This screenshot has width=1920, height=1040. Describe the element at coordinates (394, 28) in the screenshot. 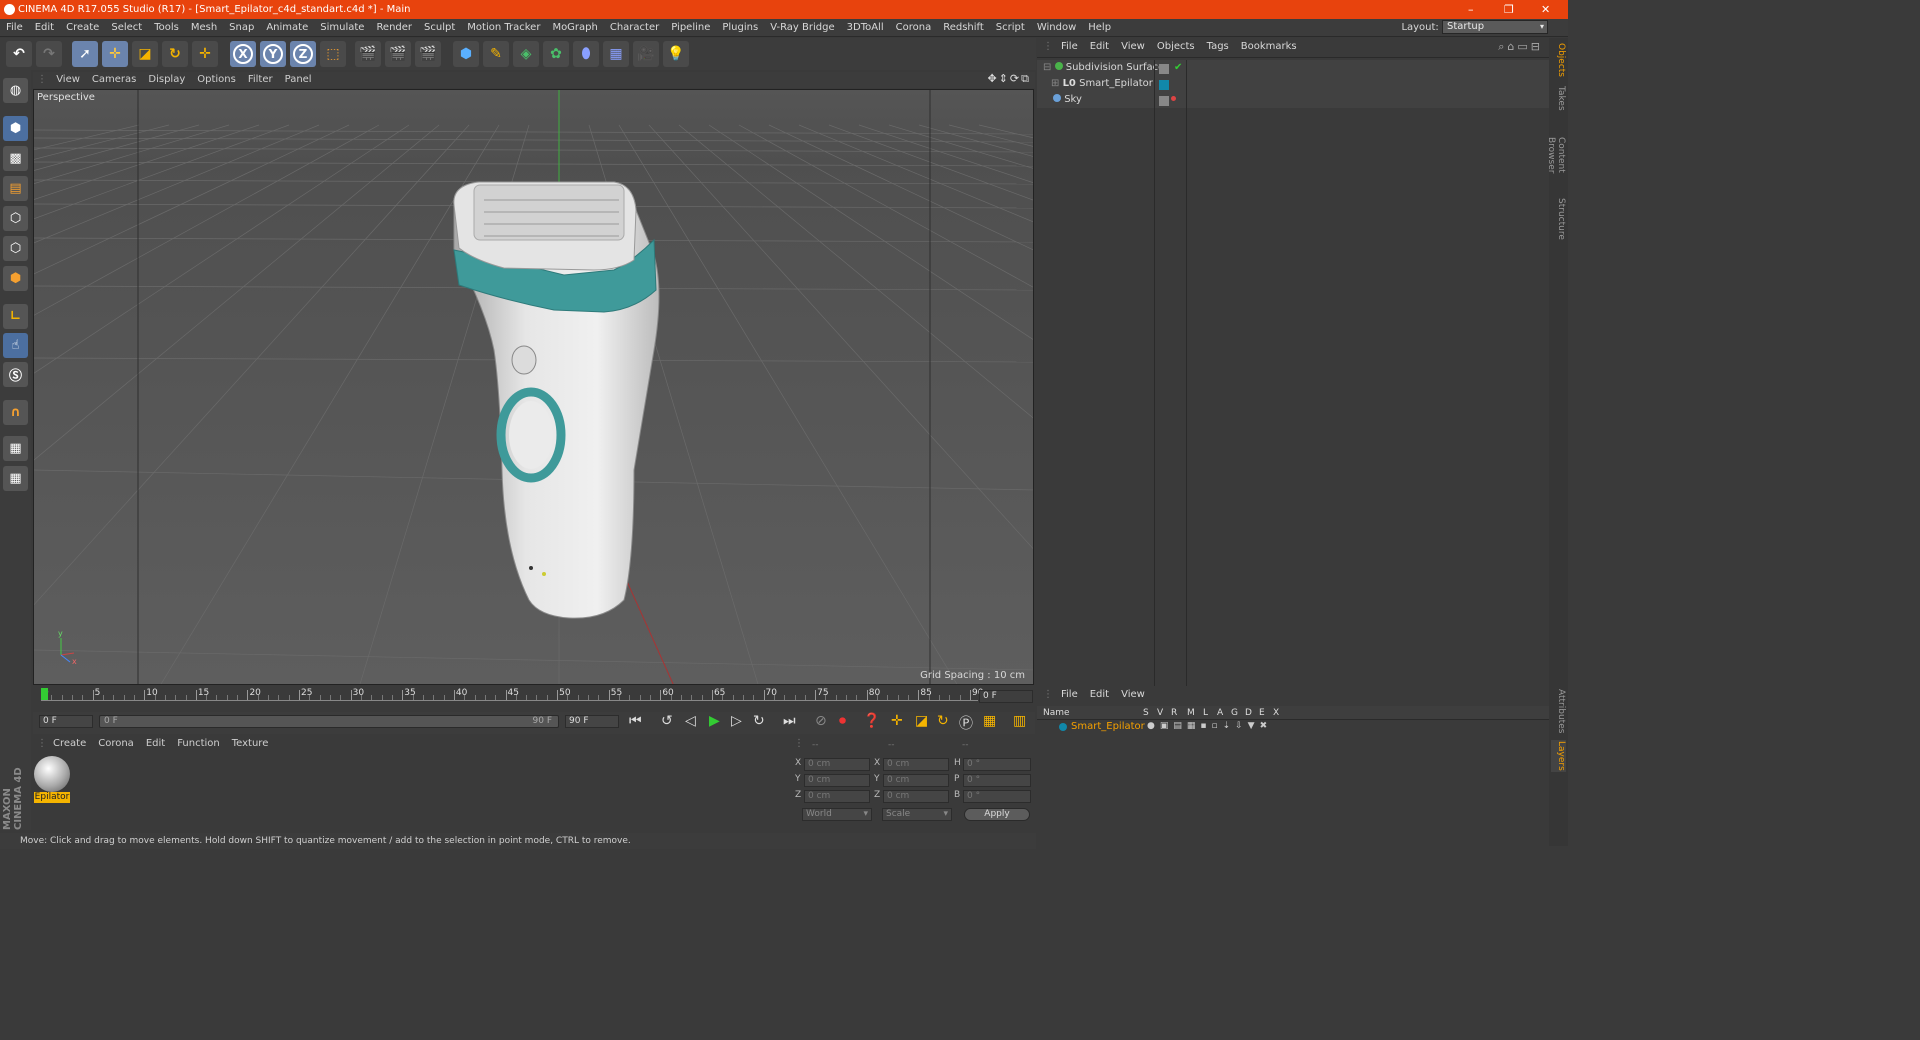

I see `menu-render: Render` at that location.